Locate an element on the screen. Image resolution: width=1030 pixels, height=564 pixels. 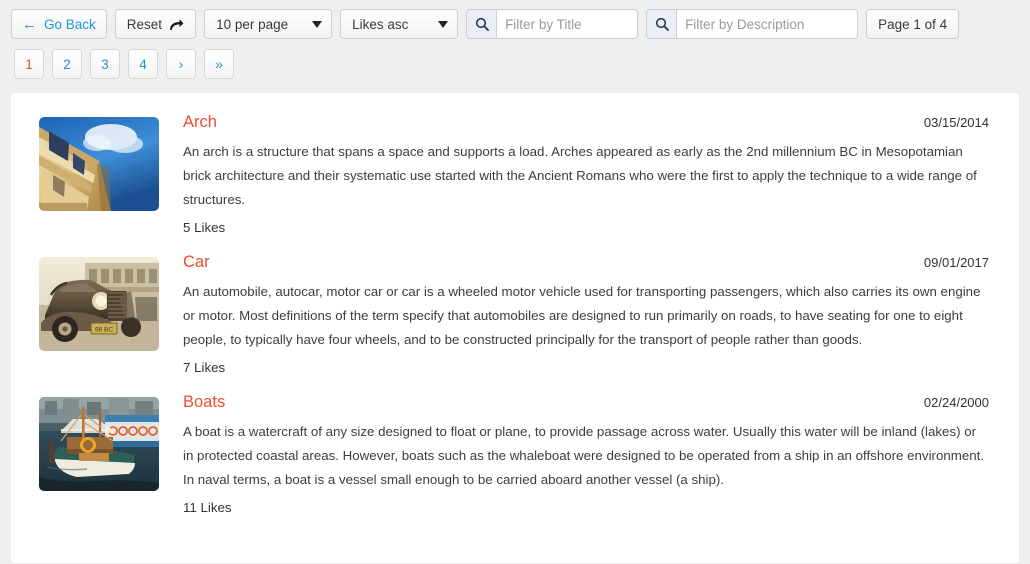
reset-button: Reset is located at coordinates (155, 24).